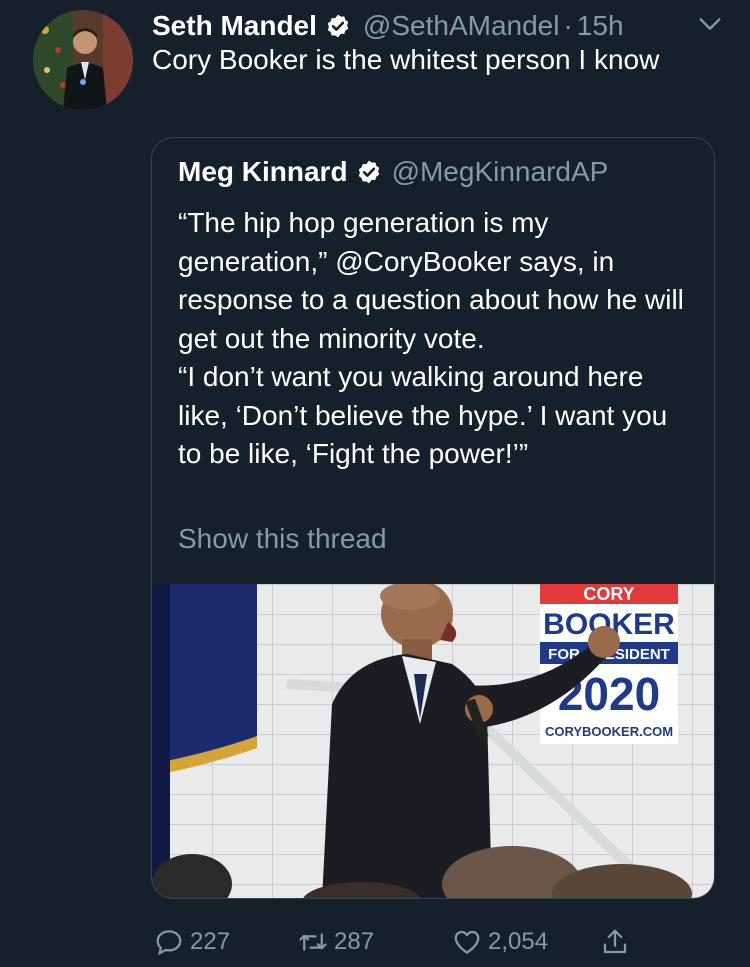 The image size is (750, 967). I want to click on reply-icon, so click(169, 943).